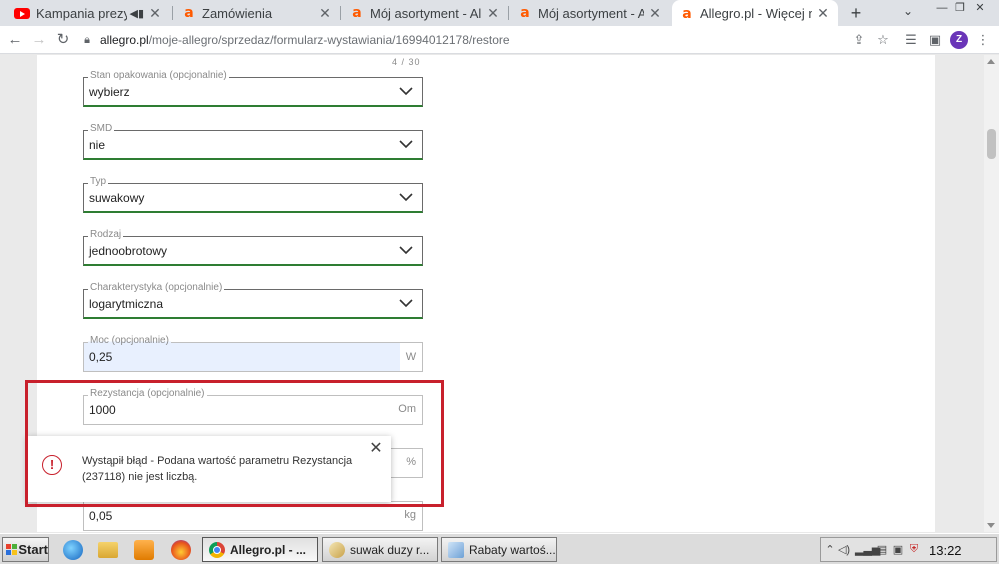  What do you see at coordinates (109, 92) in the screenshot?
I see `field-value: wybierz` at bounding box center [109, 92].